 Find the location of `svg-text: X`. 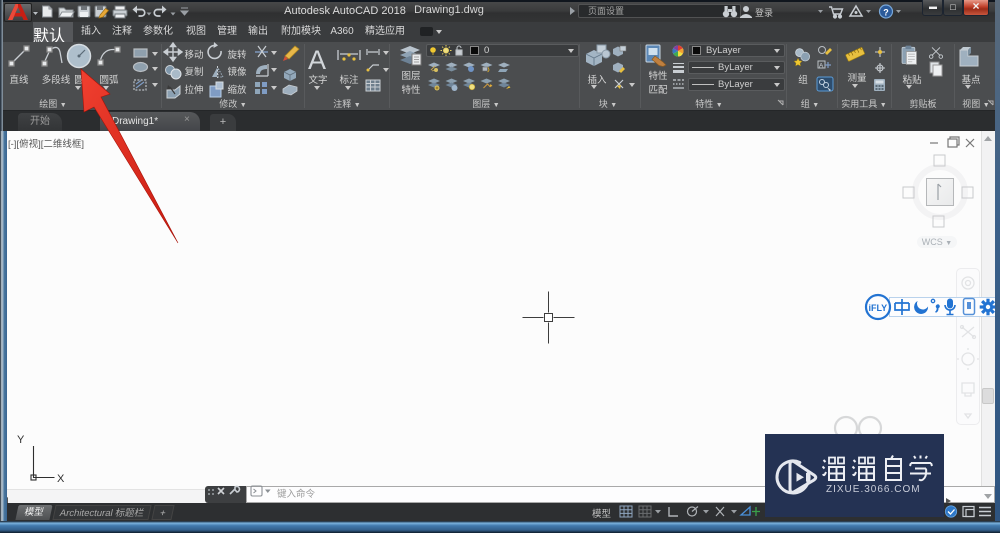

svg-text: X is located at coordinates (61, 479).